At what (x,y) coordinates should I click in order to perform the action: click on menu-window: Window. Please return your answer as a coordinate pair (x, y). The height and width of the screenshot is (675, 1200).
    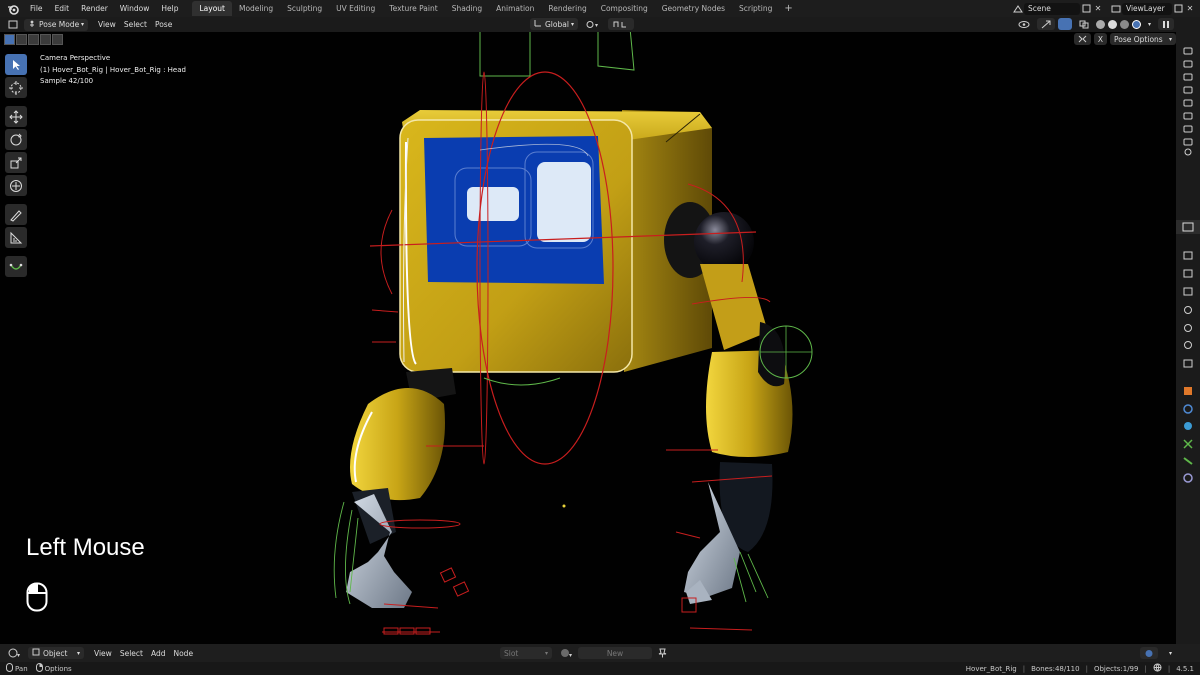
    Looking at the image, I should click on (135, 8).